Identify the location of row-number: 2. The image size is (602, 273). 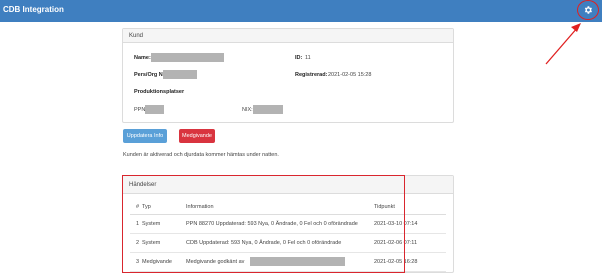
(136, 243).